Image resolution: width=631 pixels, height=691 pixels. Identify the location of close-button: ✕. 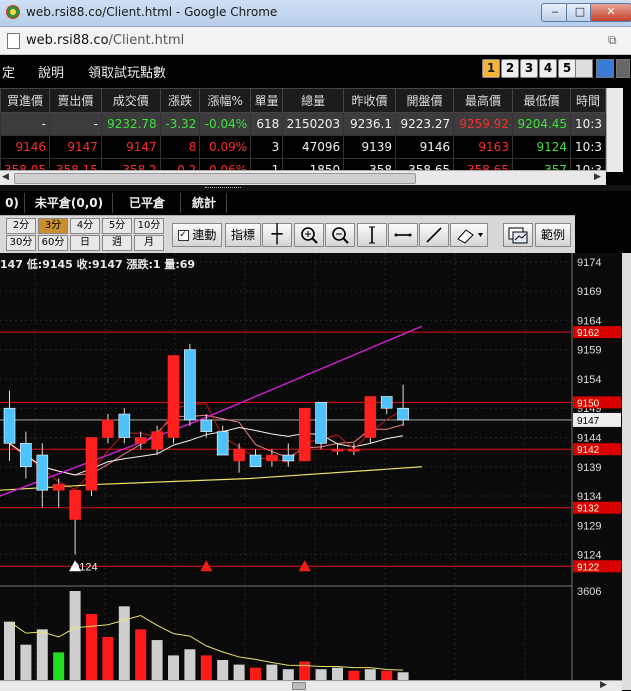
(610, 12).